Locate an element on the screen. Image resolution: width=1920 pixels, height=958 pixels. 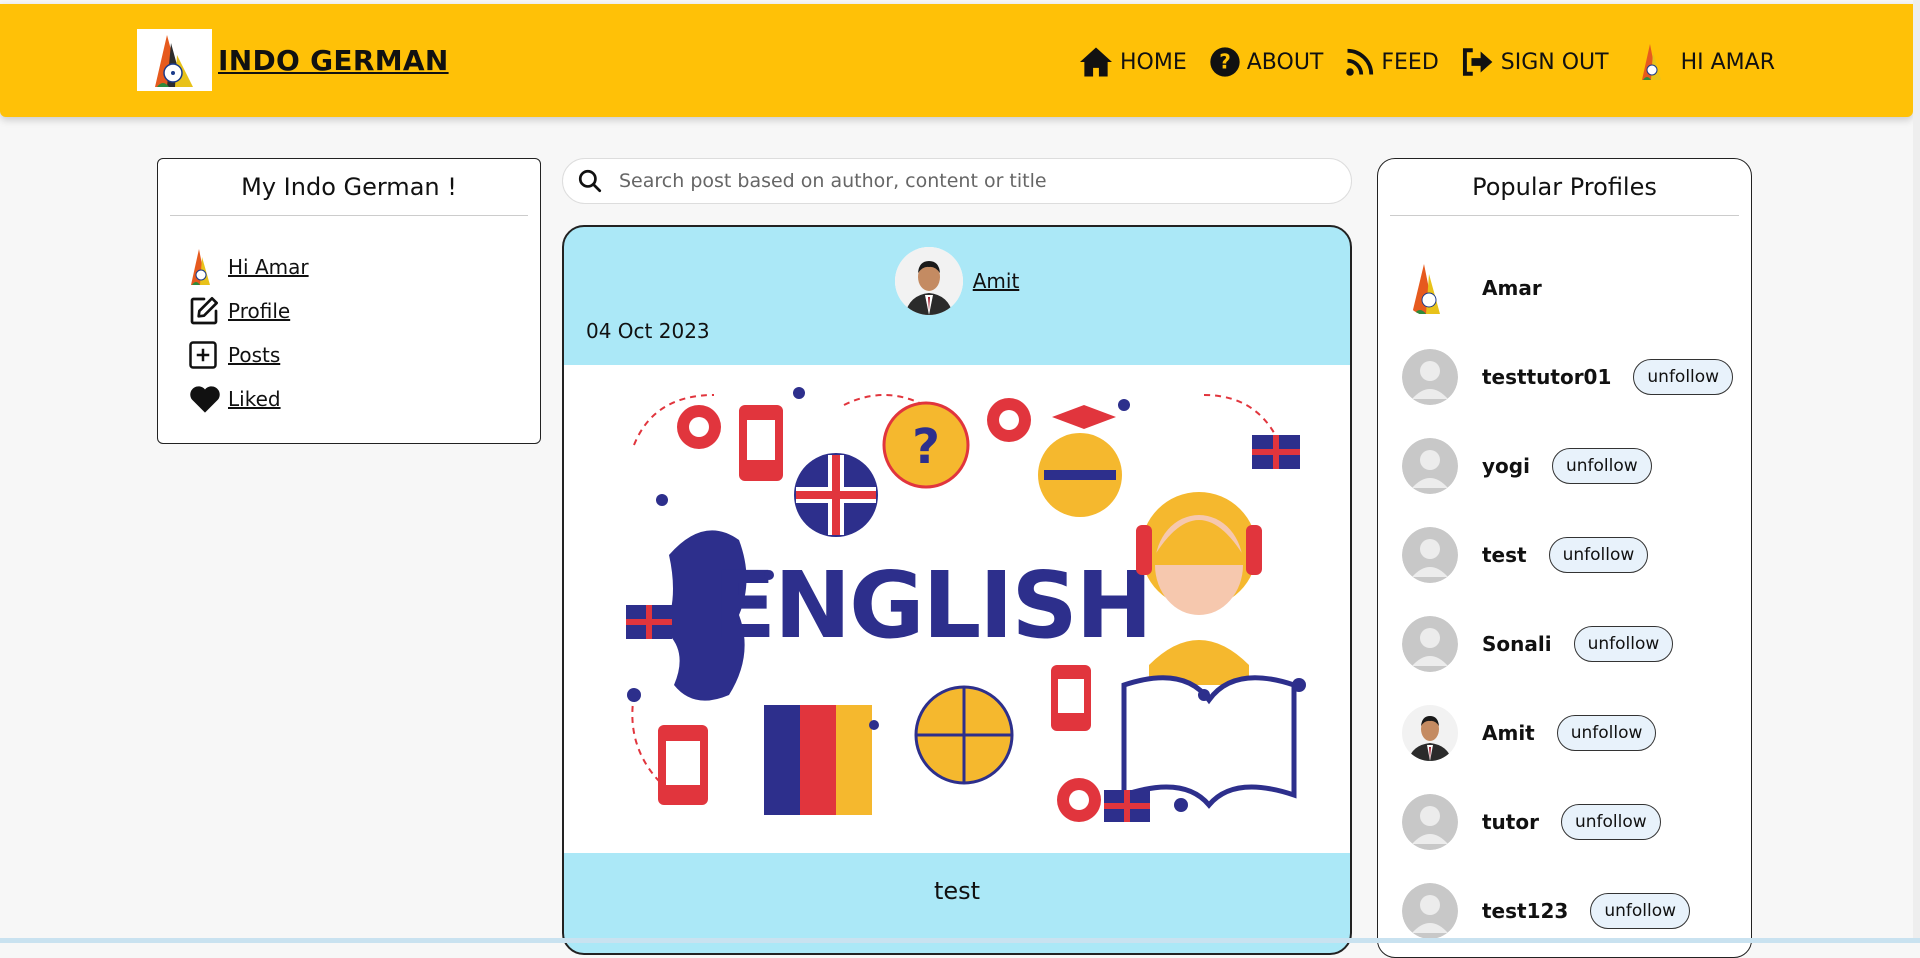
nav-about: ? ABOUT is located at coordinates (1266, 62).